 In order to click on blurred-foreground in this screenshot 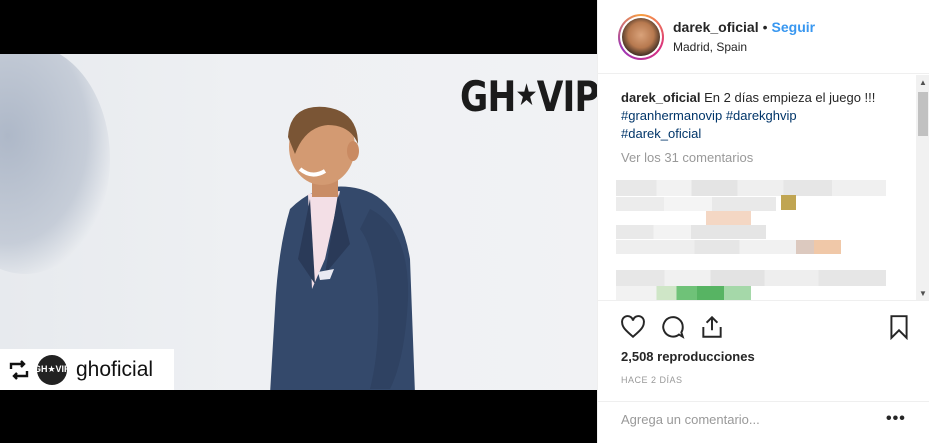, I will do `click(55, 164)`.